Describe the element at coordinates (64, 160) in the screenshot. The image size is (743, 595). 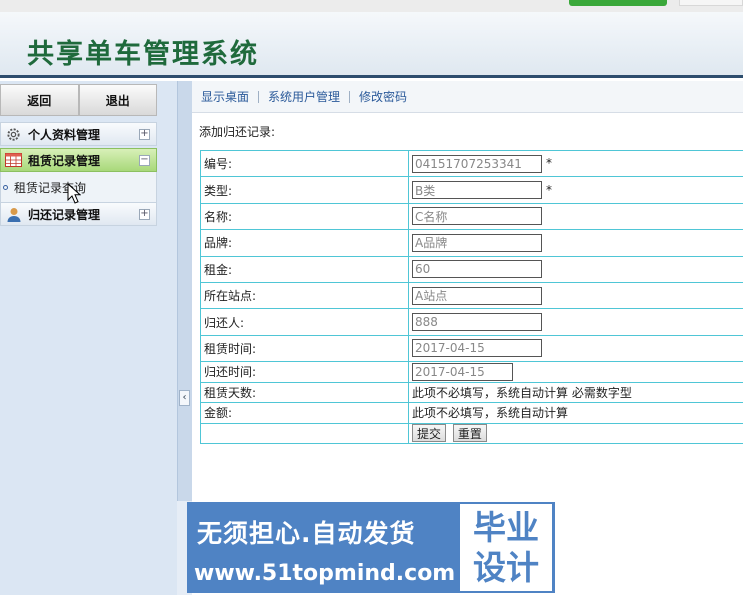
I see `menu-item-label: 租赁记录管理` at that location.